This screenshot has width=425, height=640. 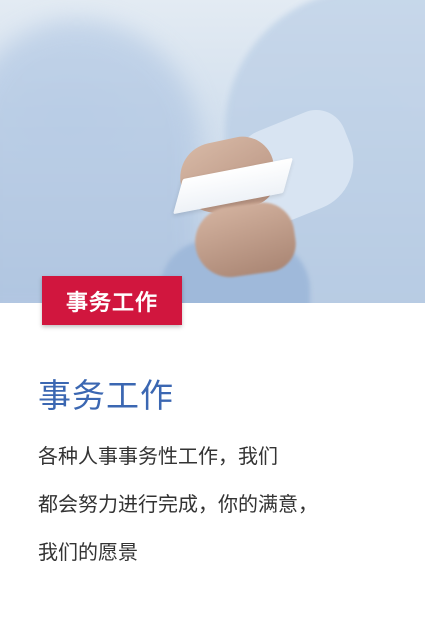 I want to click on description-line: 都会努力进行完成，你的满意，, so click(x=178, y=504).